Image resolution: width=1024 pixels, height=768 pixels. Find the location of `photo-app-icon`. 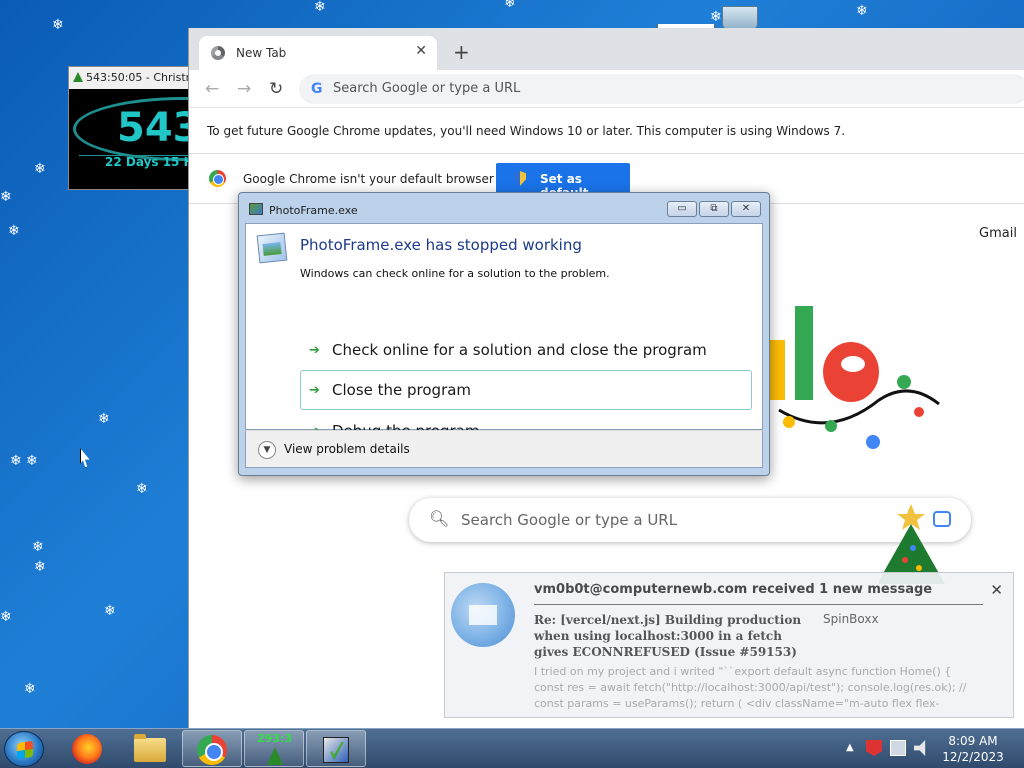

photo-app-icon is located at coordinates (272, 248).